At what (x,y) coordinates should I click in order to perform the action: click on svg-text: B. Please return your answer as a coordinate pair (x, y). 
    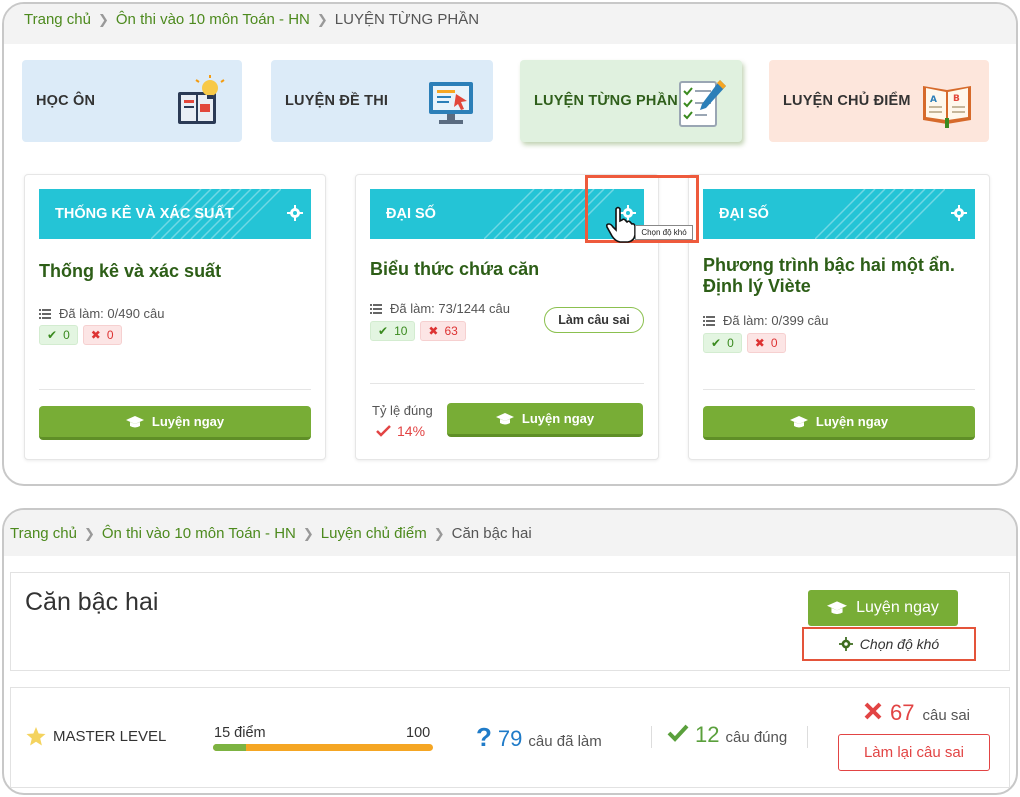
    Looking at the image, I should click on (956, 99).